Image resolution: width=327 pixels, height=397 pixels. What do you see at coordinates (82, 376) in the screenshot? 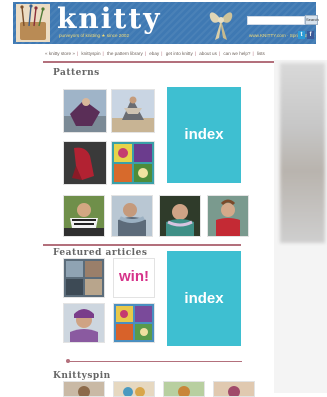
I see `section-title-knittyspin: Knittyspin` at bounding box center [82, 376].